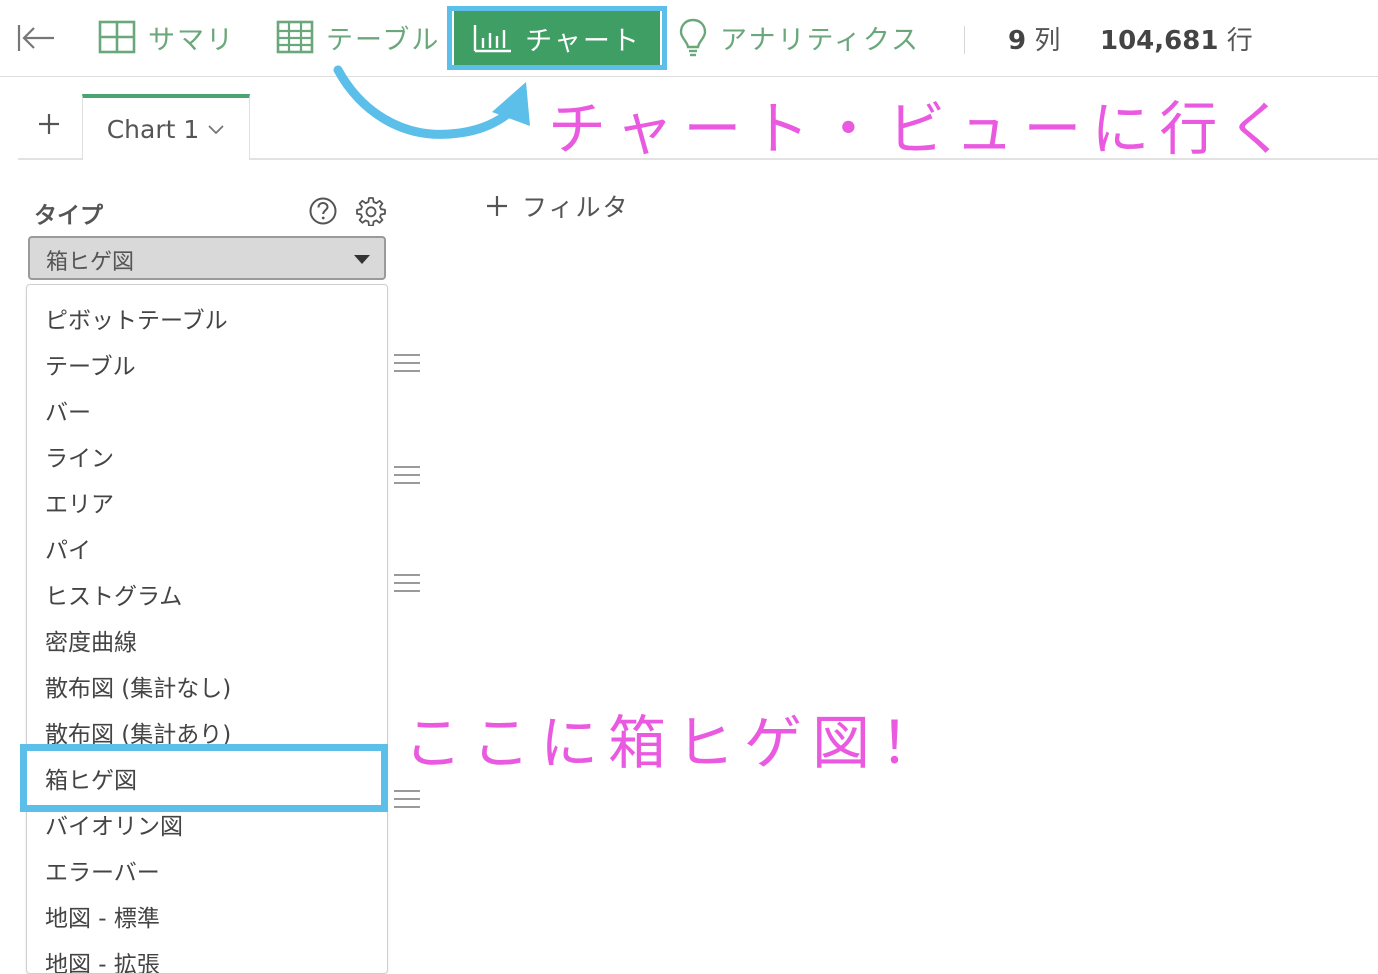 This screenshot has width=1378, height=974. What do you see at coordinates (113, 594) in the screenshot?
I see `chart-type-option: ヒストグラム` at bounding box center [113, 594].